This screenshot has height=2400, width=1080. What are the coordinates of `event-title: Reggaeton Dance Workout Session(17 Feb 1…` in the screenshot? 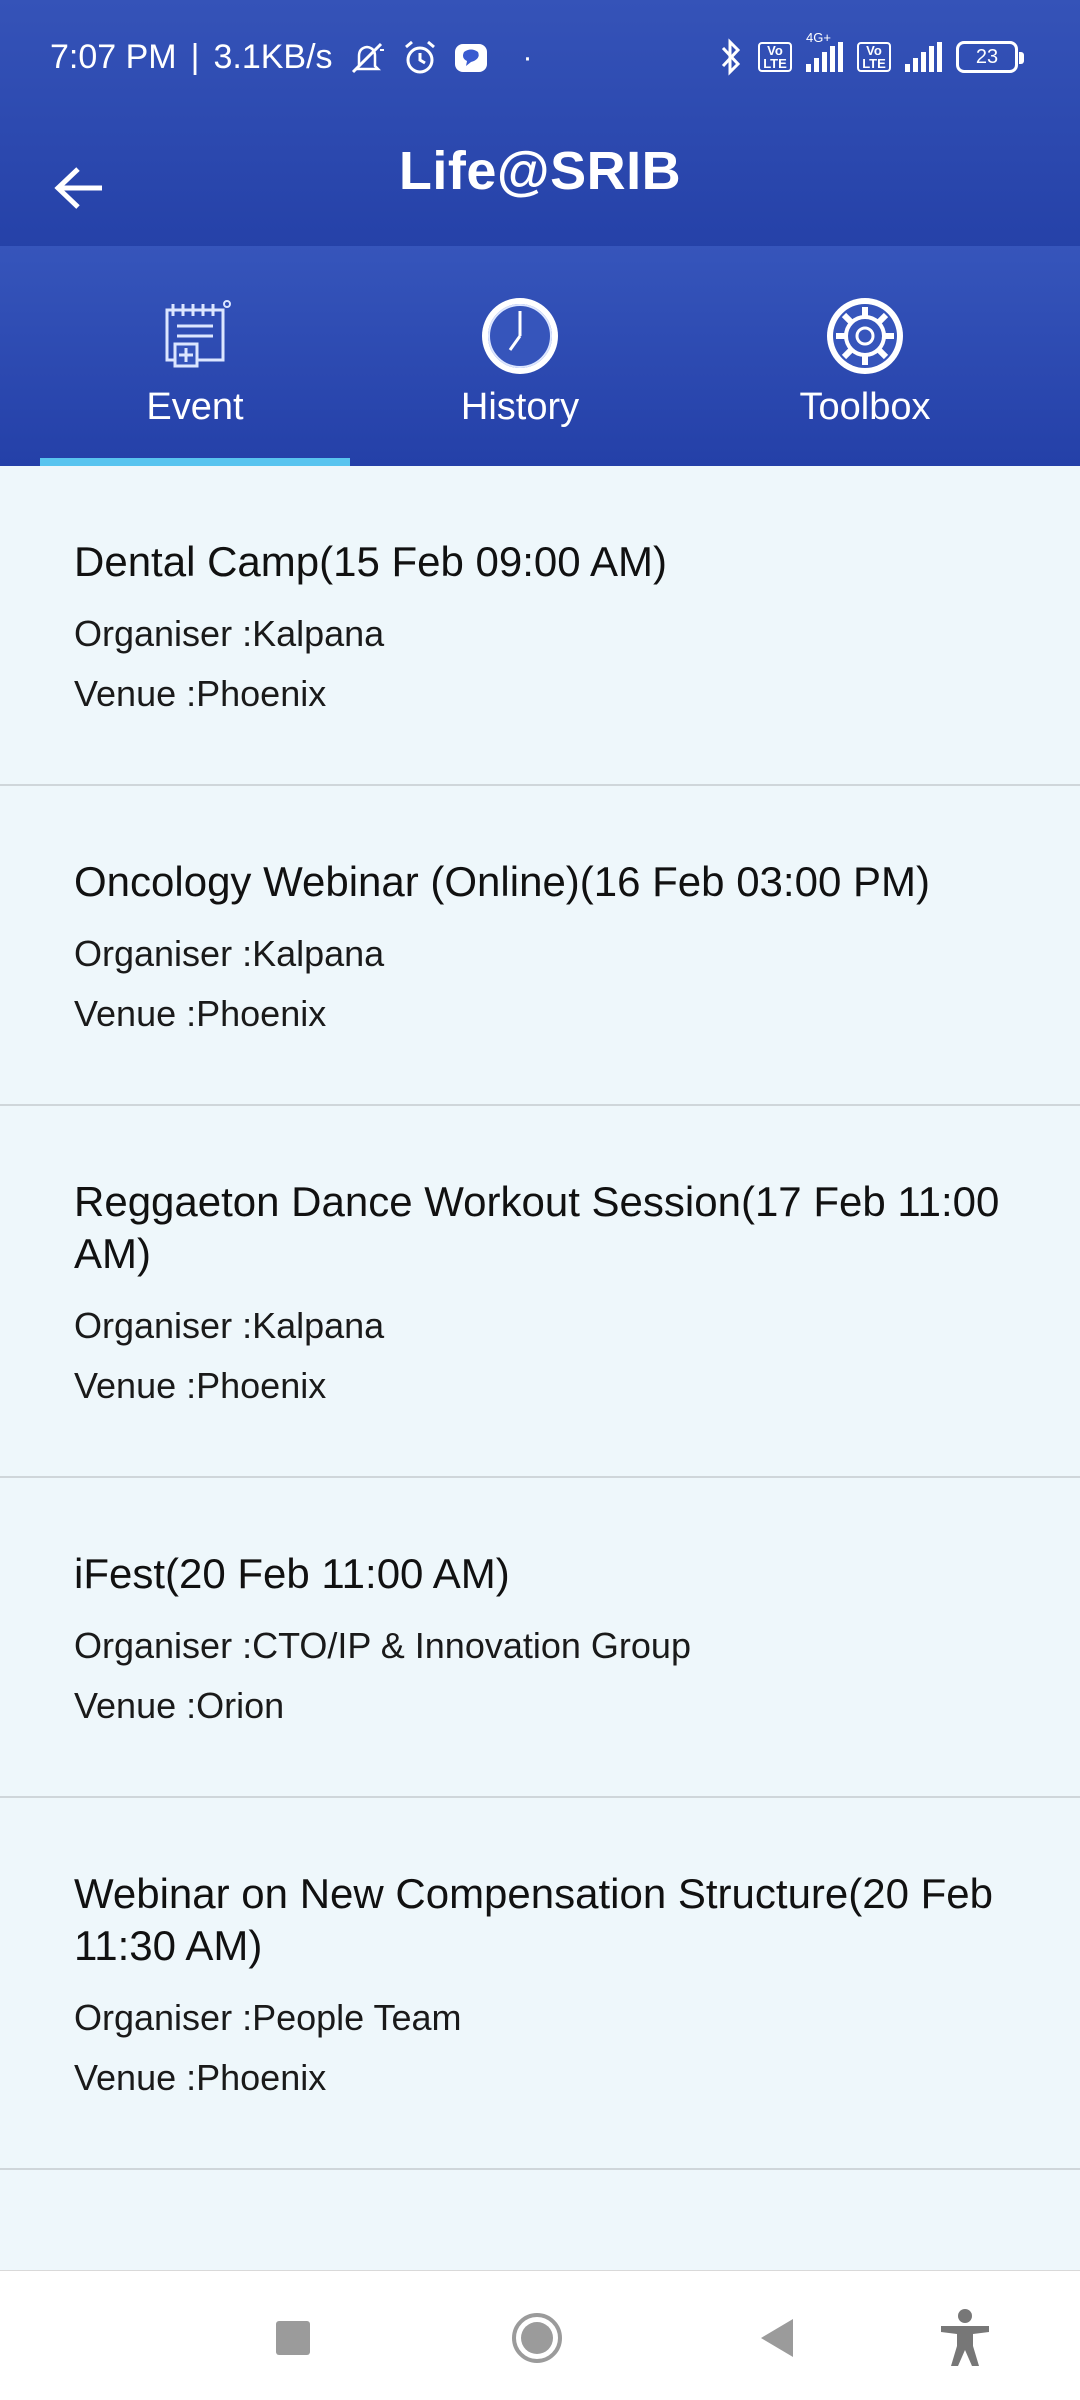 It's located at (537, 1227).